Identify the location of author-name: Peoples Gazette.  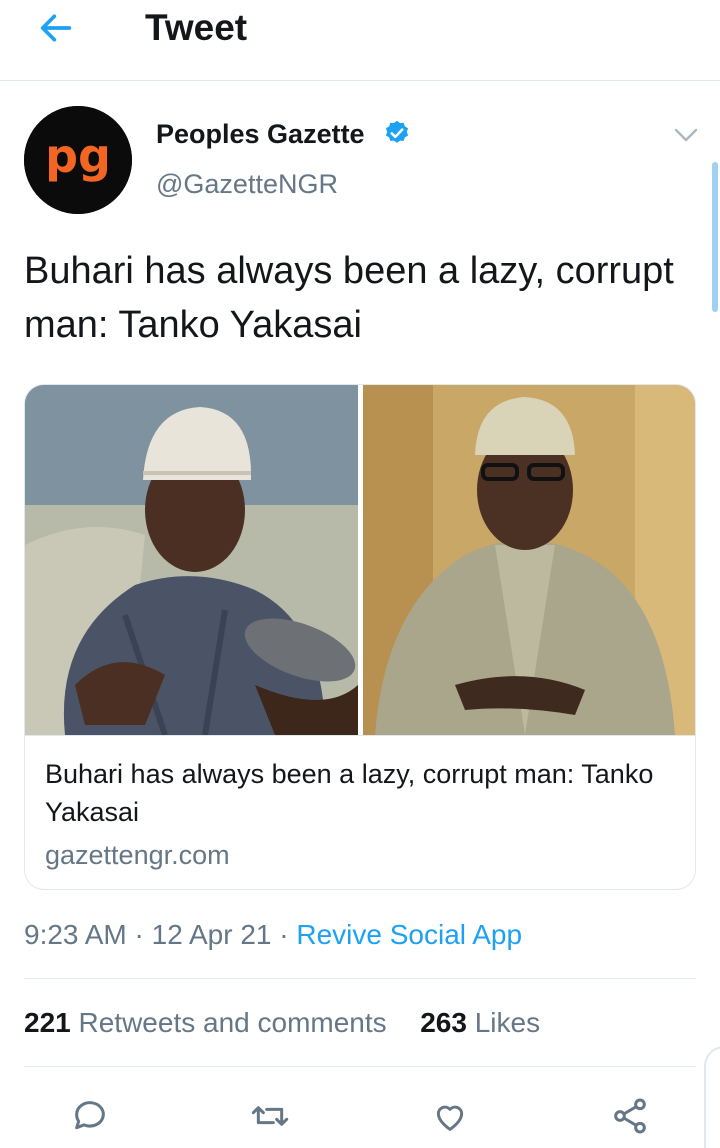
(260, 134).